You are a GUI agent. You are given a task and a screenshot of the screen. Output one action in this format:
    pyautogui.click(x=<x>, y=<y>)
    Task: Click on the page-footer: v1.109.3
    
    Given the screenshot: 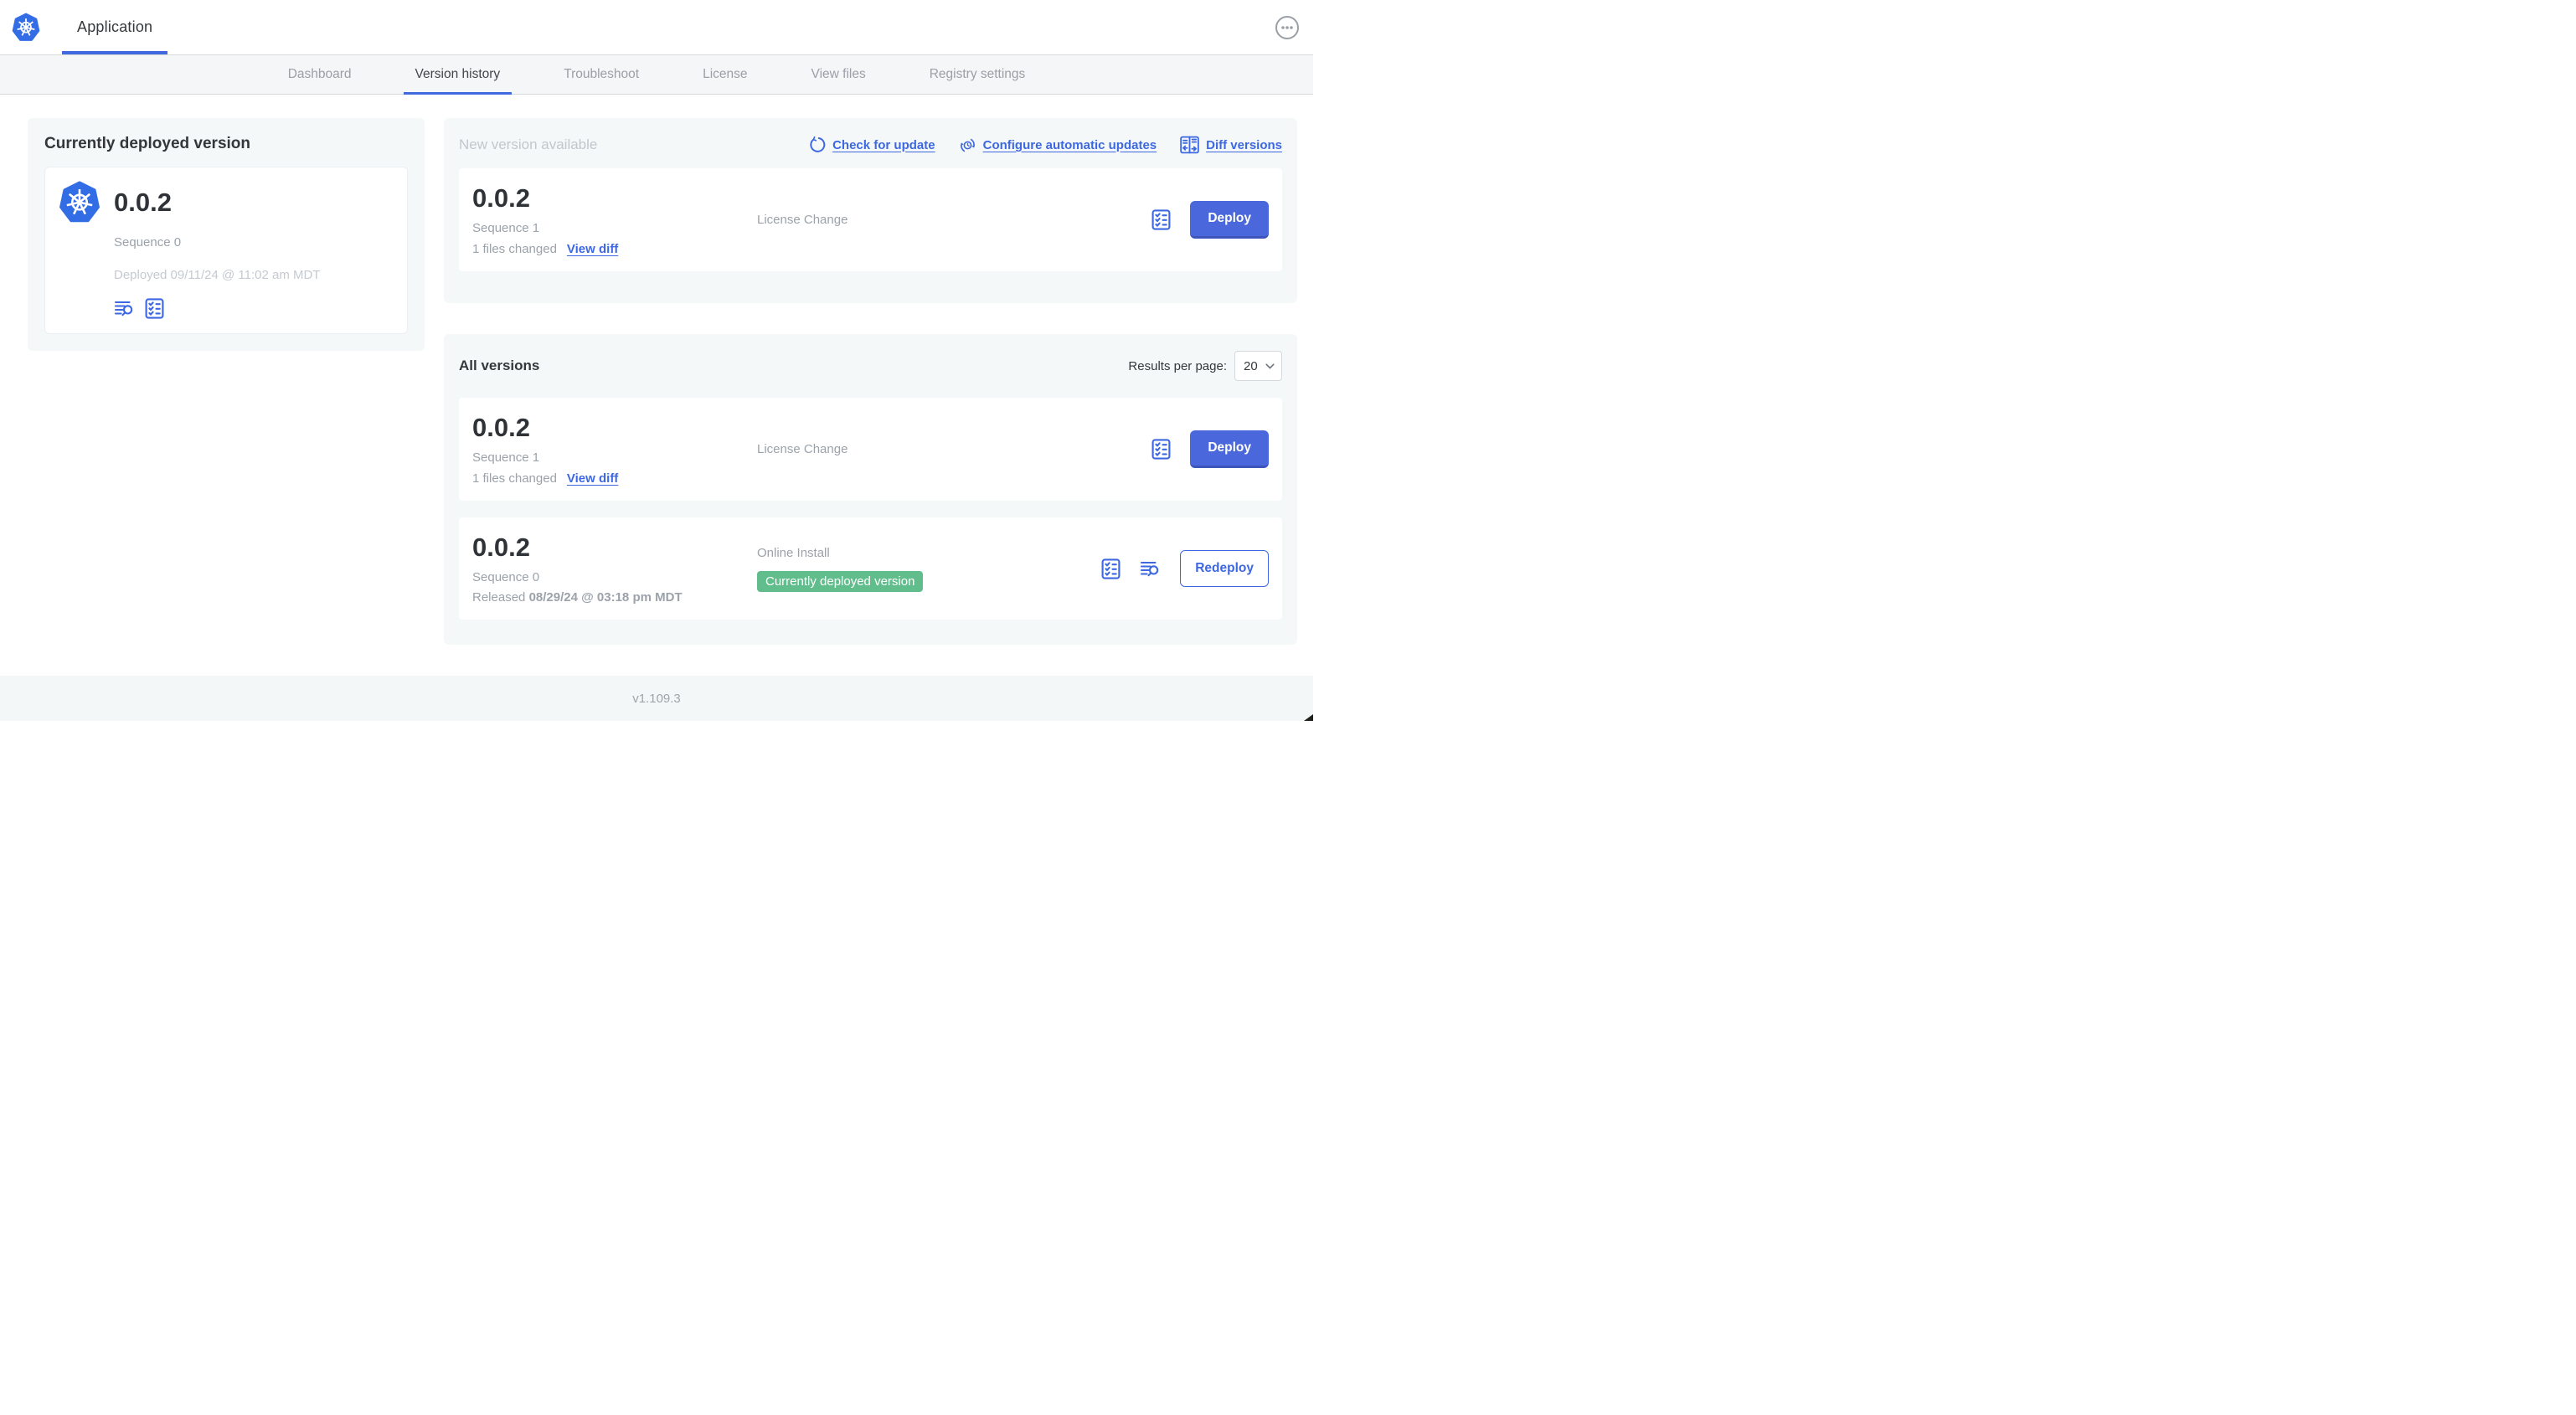 What is the action you would take?
    pyautogui.click(x=656, y=698)
    